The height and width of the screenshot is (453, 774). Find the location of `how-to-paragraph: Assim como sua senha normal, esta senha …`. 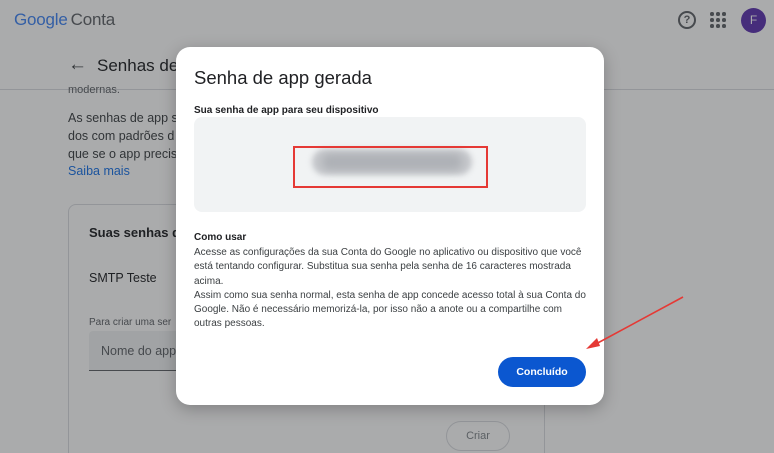

how-to-paragraph: Assim como sua senha normal, esta senha … is located at coordinates (390, 309).